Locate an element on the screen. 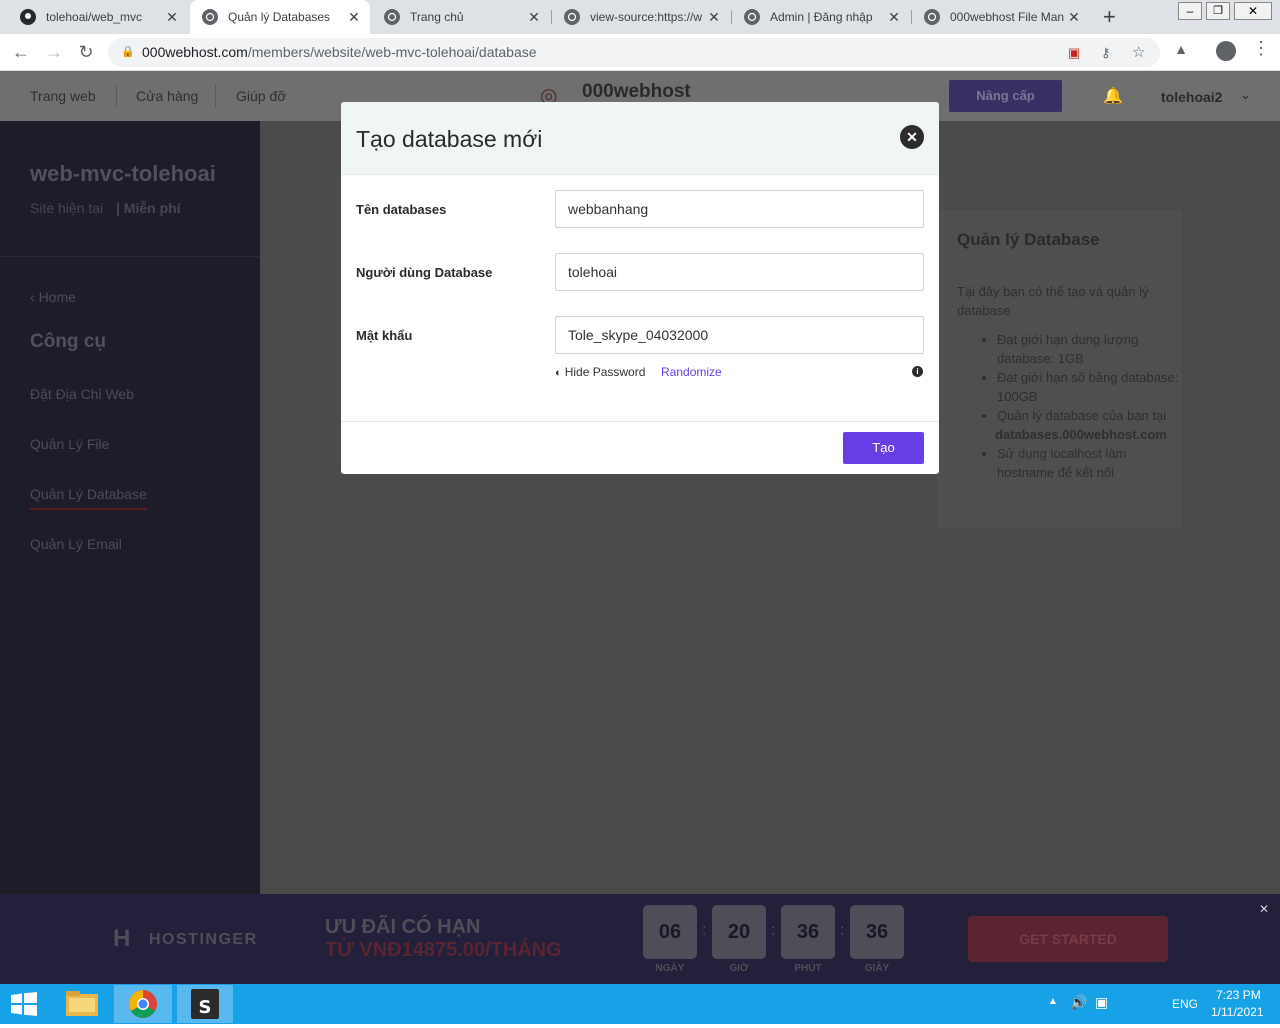  site-logo: 000webhost is located at coordinates (636, 92).